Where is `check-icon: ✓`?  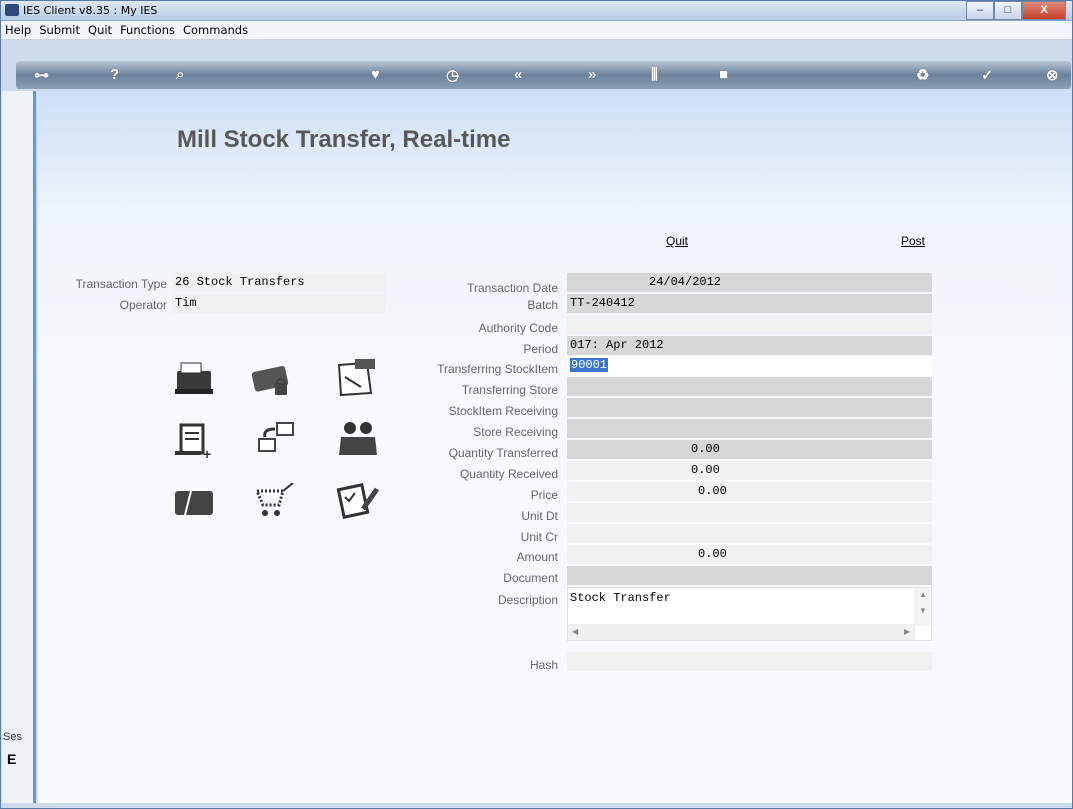
check-icon: ✓ is located at coordinates (987, 75).